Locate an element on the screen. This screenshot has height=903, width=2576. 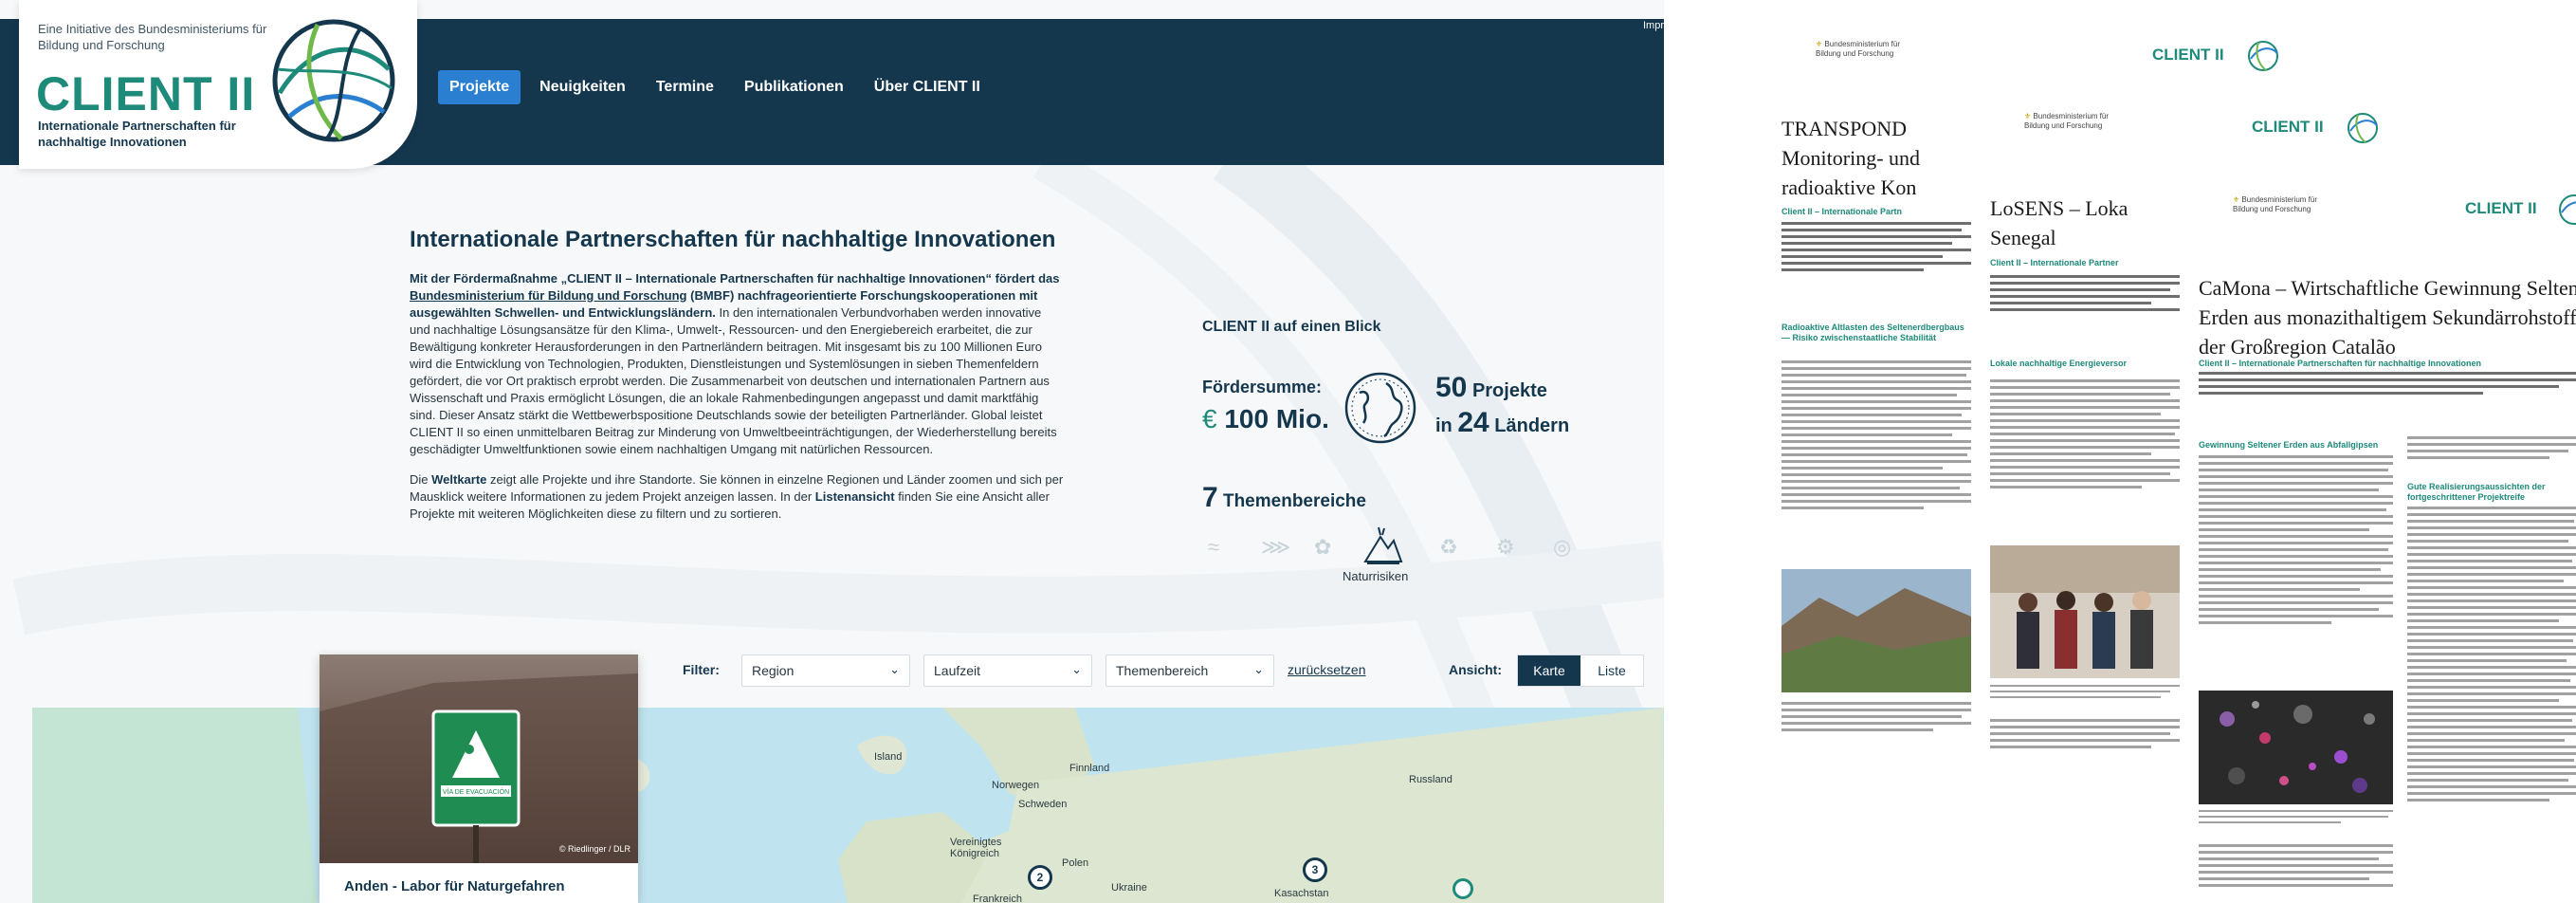
landscape-photo is located at coordinates (1876, 630).